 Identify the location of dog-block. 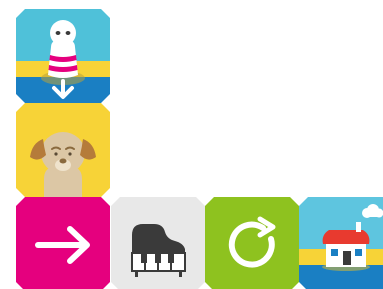
(63, 150).